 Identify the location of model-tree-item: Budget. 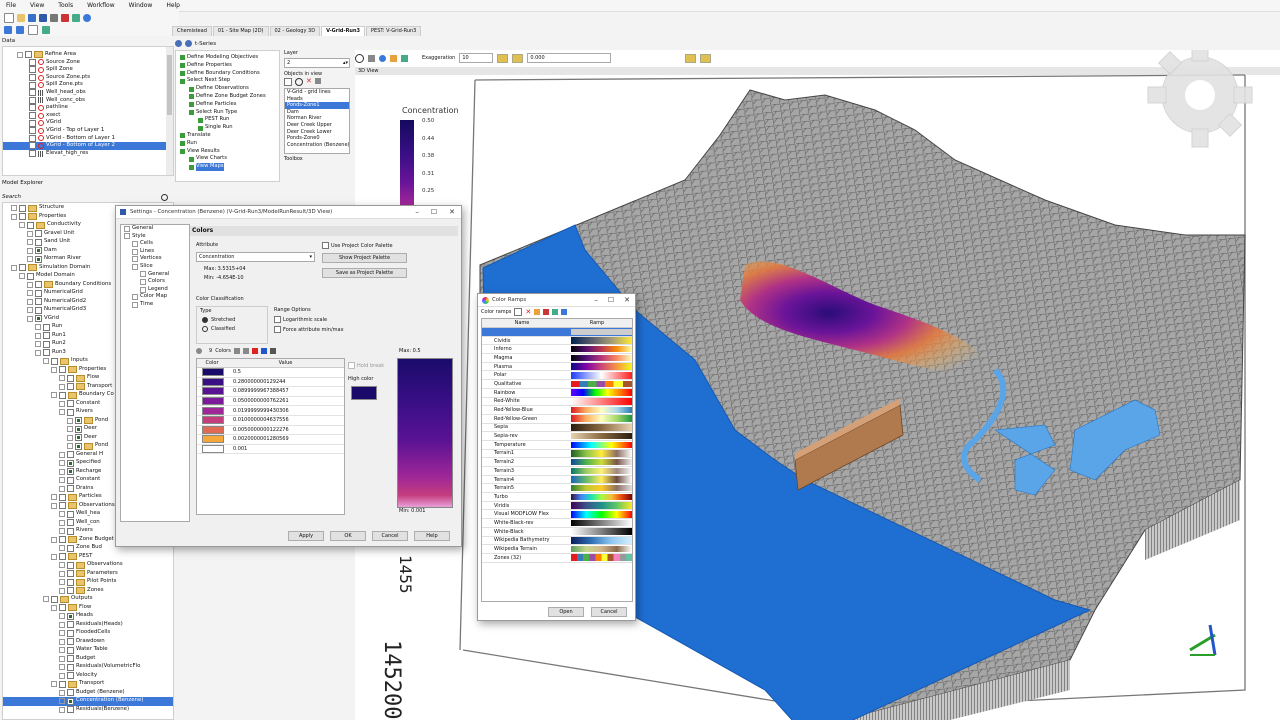
(88, 659).